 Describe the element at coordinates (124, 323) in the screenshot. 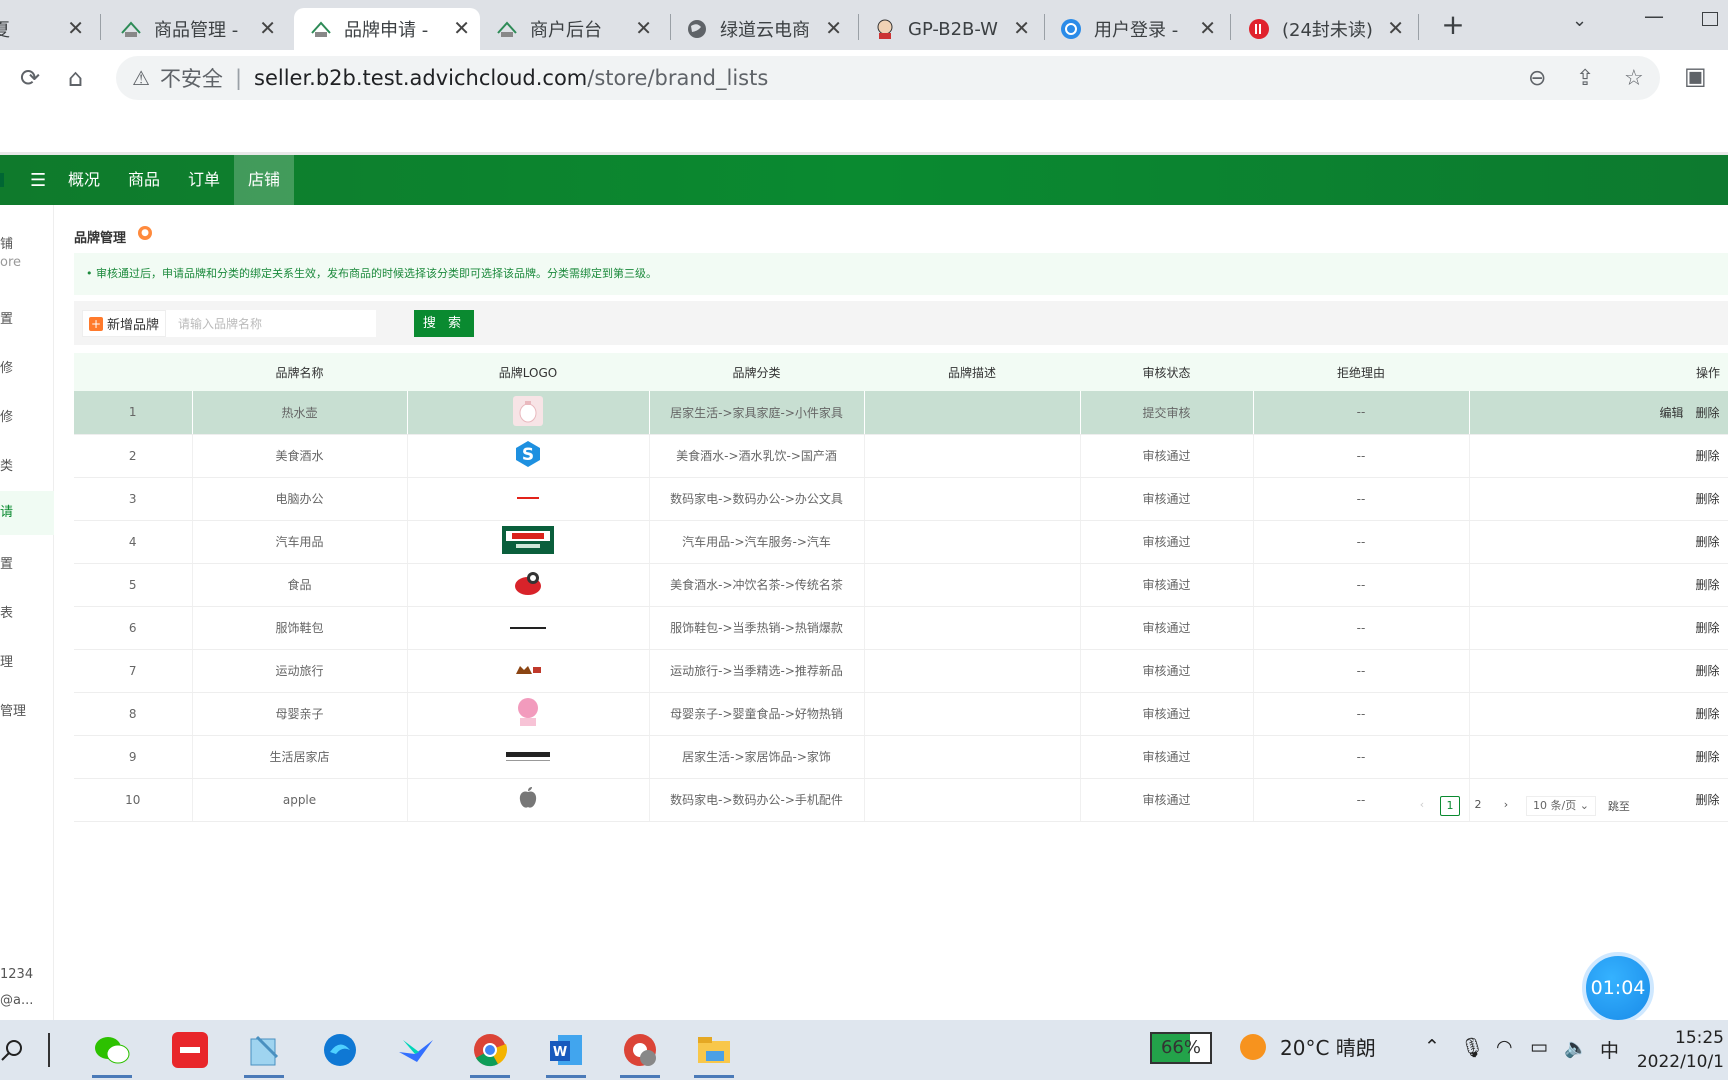

I see `add-brand-button: + 新增品牌` at that location.